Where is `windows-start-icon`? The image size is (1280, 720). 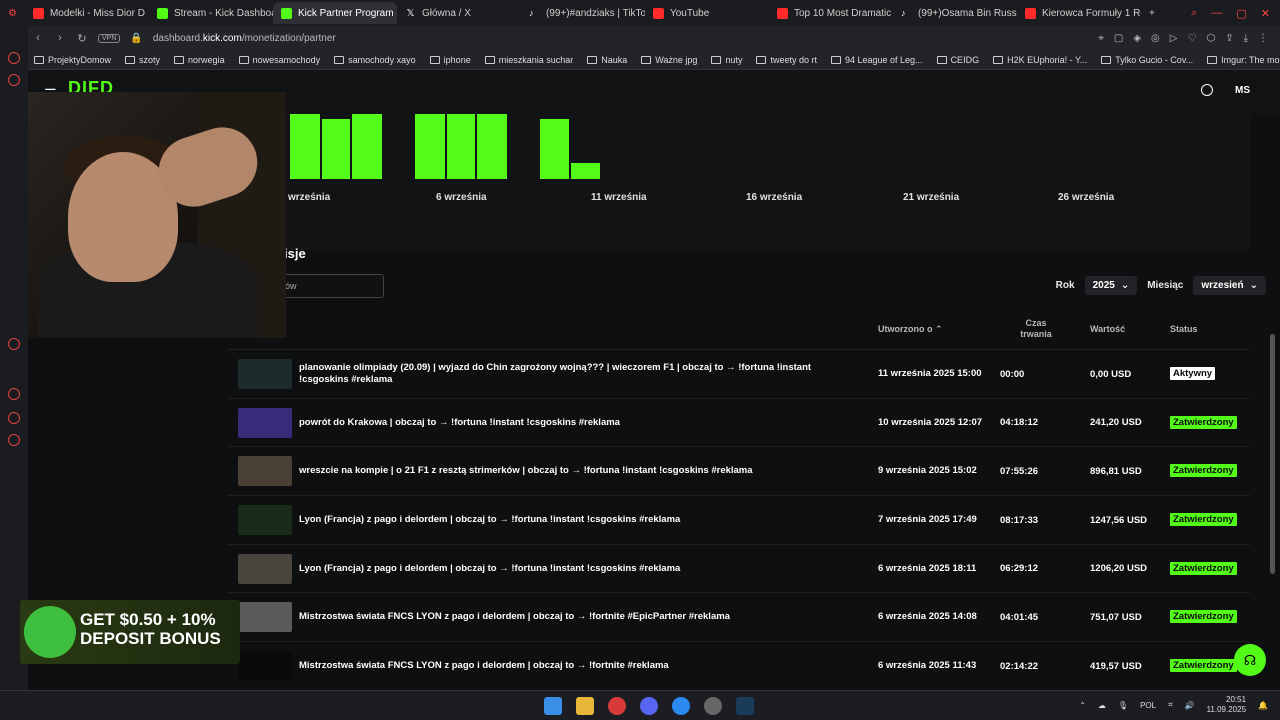 windows-start-icon is located at coordinates (553, 706).